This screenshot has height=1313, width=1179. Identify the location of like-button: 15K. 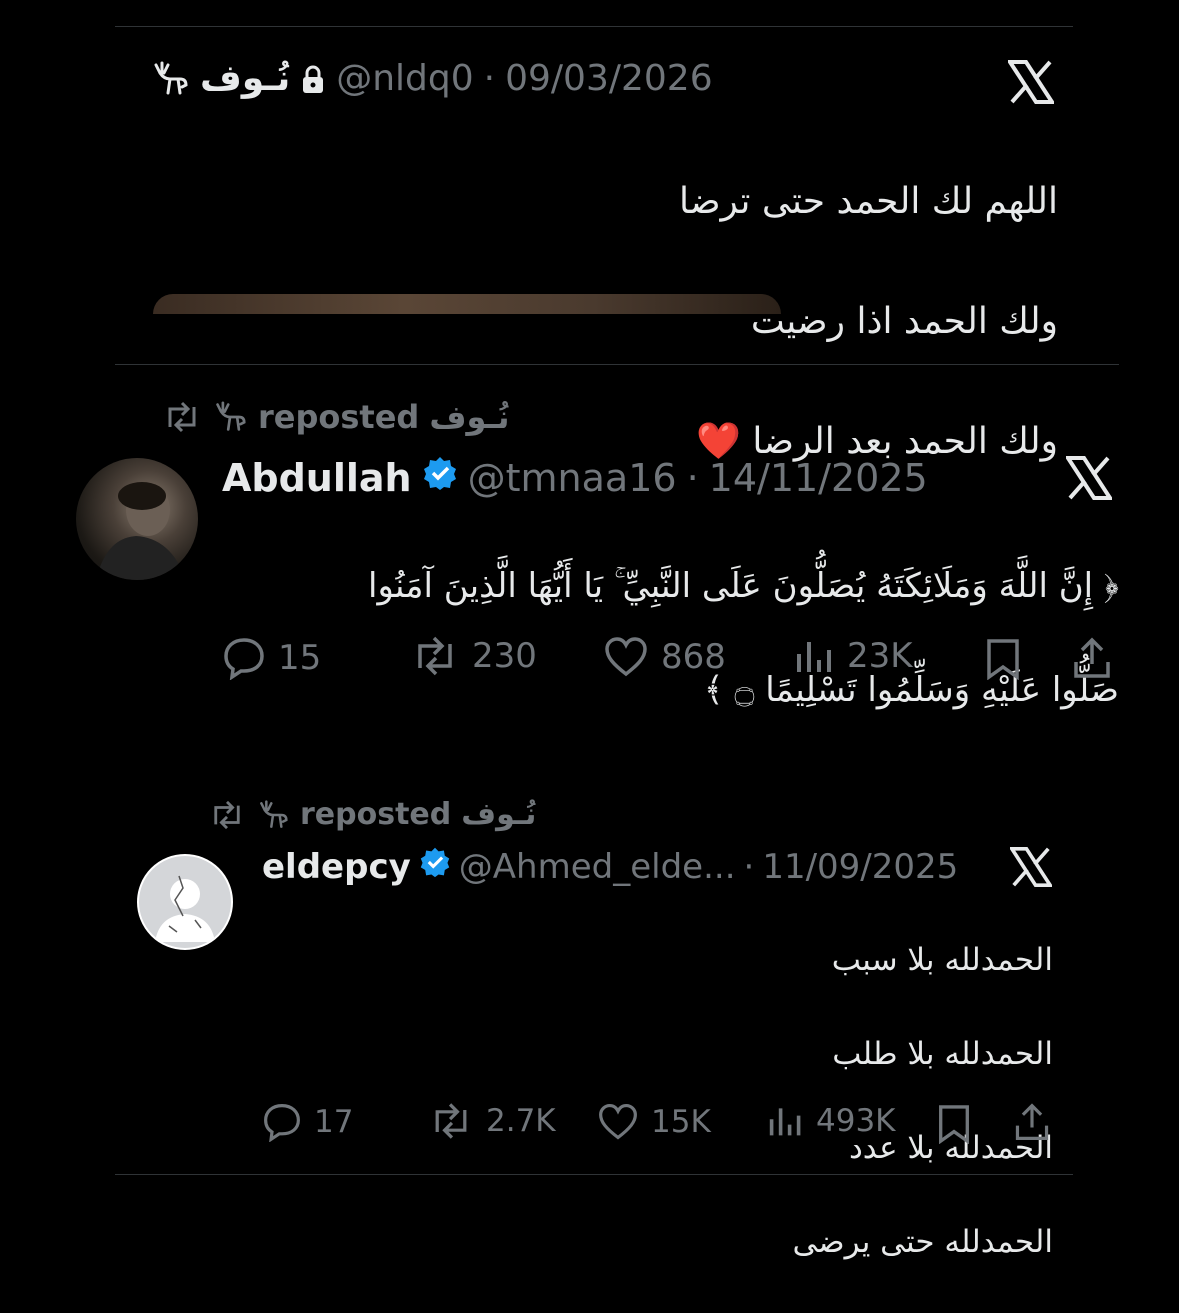
(654, 1122).